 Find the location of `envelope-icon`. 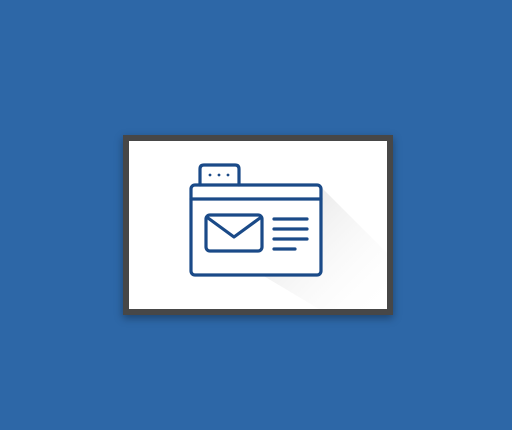

envelope-icon is located at coordinates (234, 233).